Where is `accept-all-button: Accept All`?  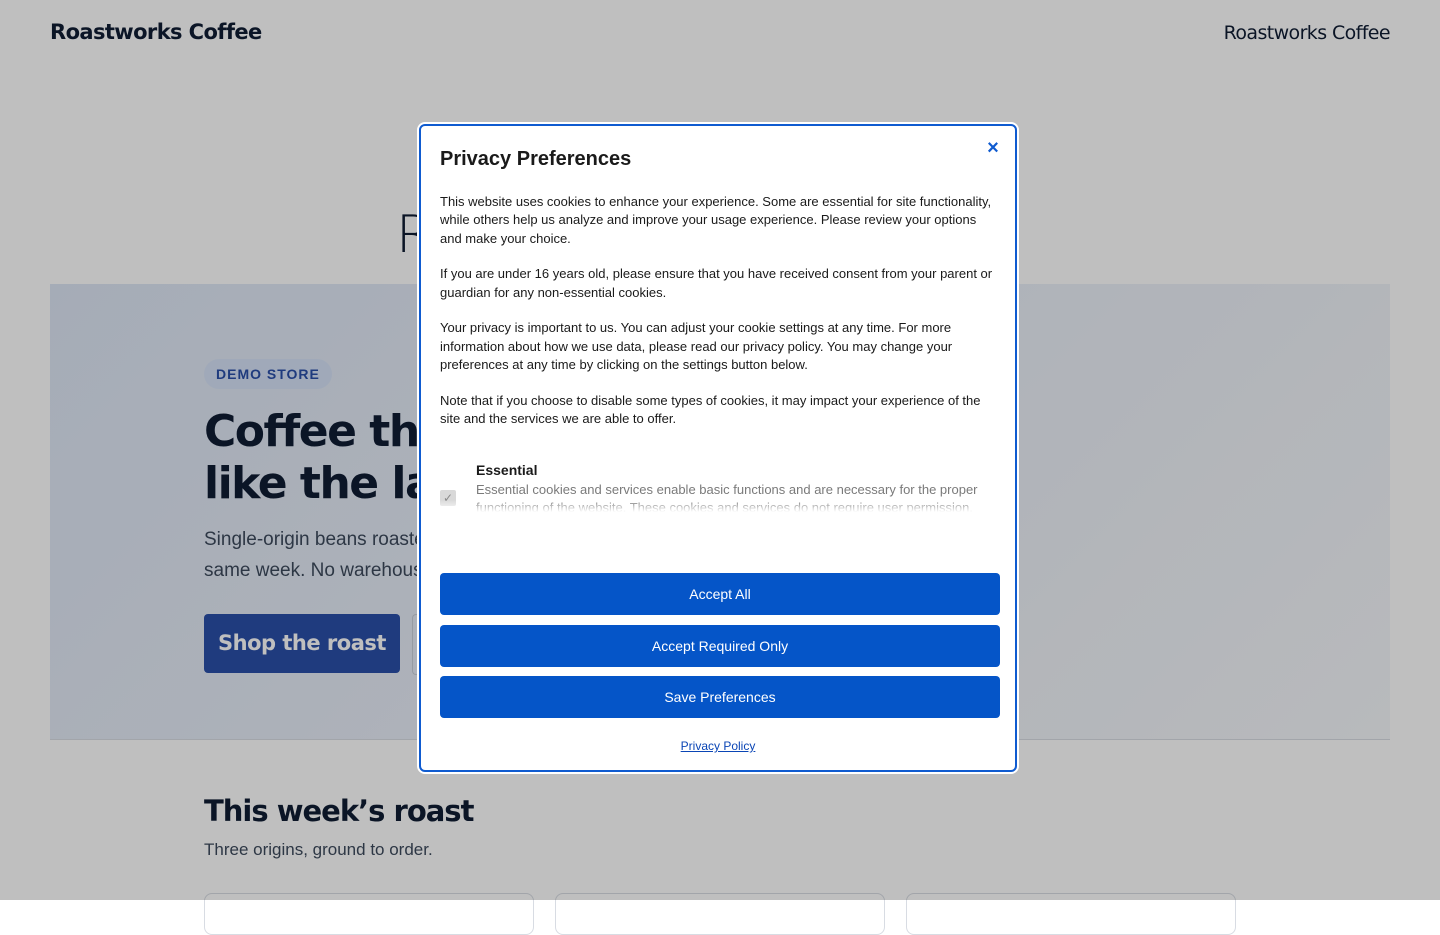 accept-all-button: Accept All is located at coordinates (720, 594).